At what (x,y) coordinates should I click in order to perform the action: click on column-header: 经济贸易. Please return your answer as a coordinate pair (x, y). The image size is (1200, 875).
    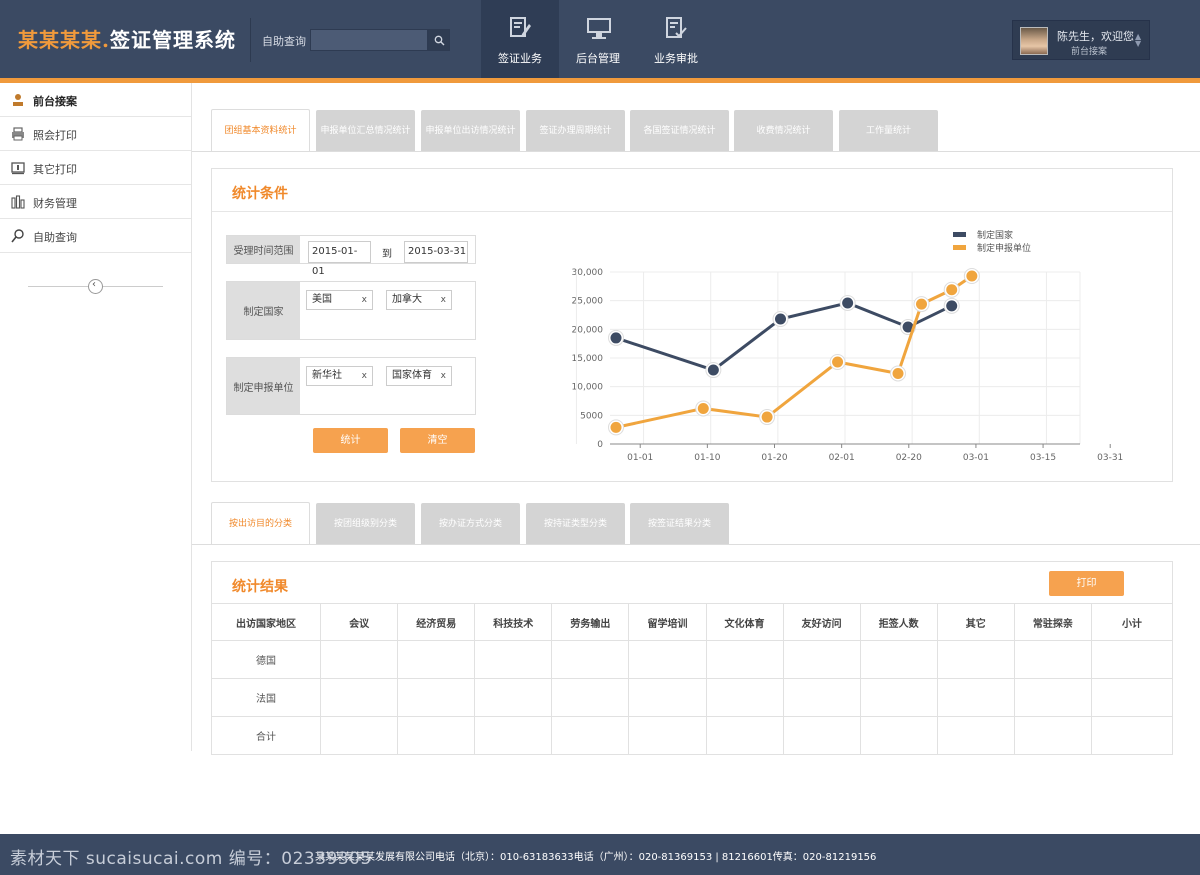
    Looking at the image, I should click on (436, 622).